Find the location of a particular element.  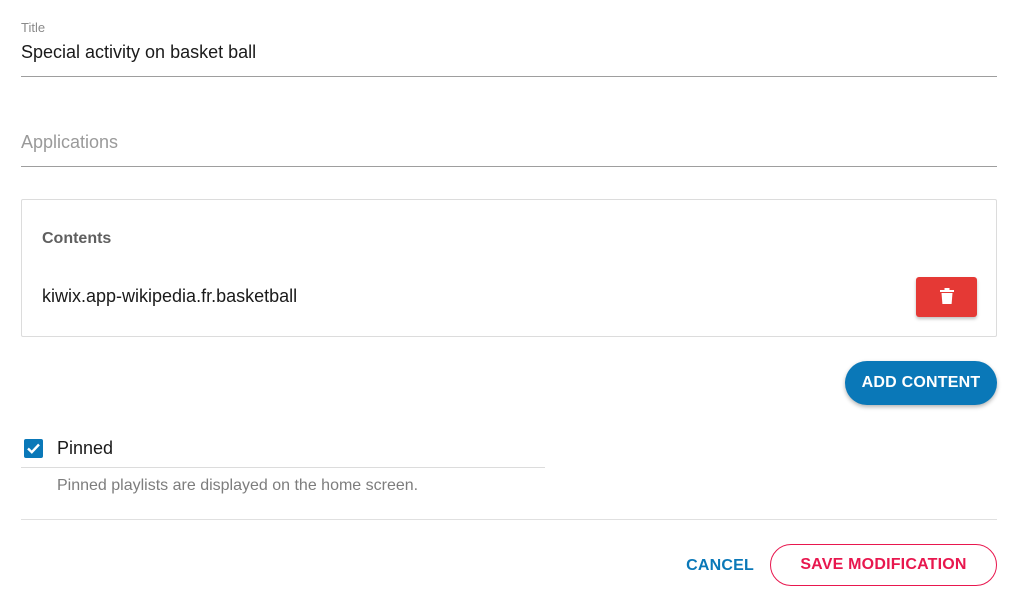

contents-heading: Contents is located at coordinates (77, 238).